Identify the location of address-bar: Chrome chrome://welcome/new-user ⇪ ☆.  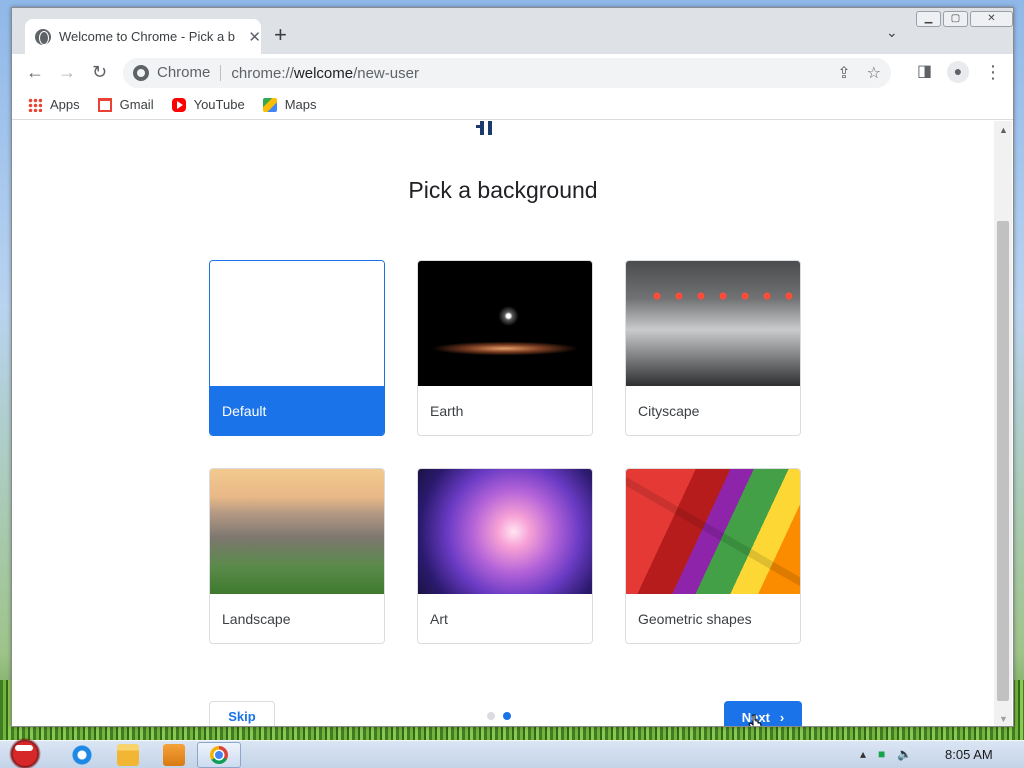
(507, 73).